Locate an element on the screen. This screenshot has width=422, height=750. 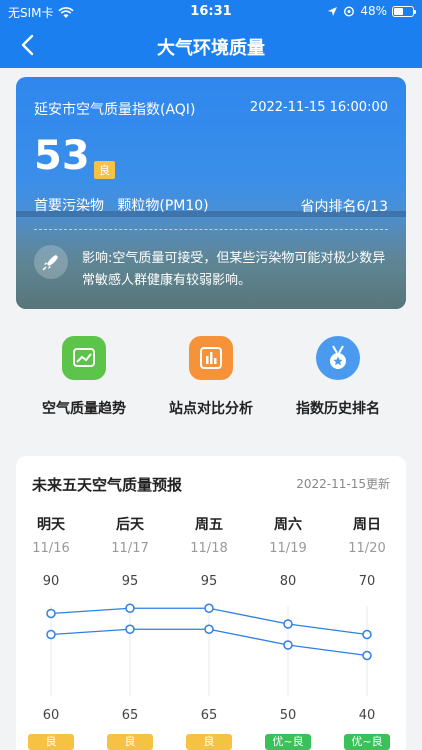
shortcut-air-quality-trend: 空气质量趋势 is located at coordinates (84, 374).